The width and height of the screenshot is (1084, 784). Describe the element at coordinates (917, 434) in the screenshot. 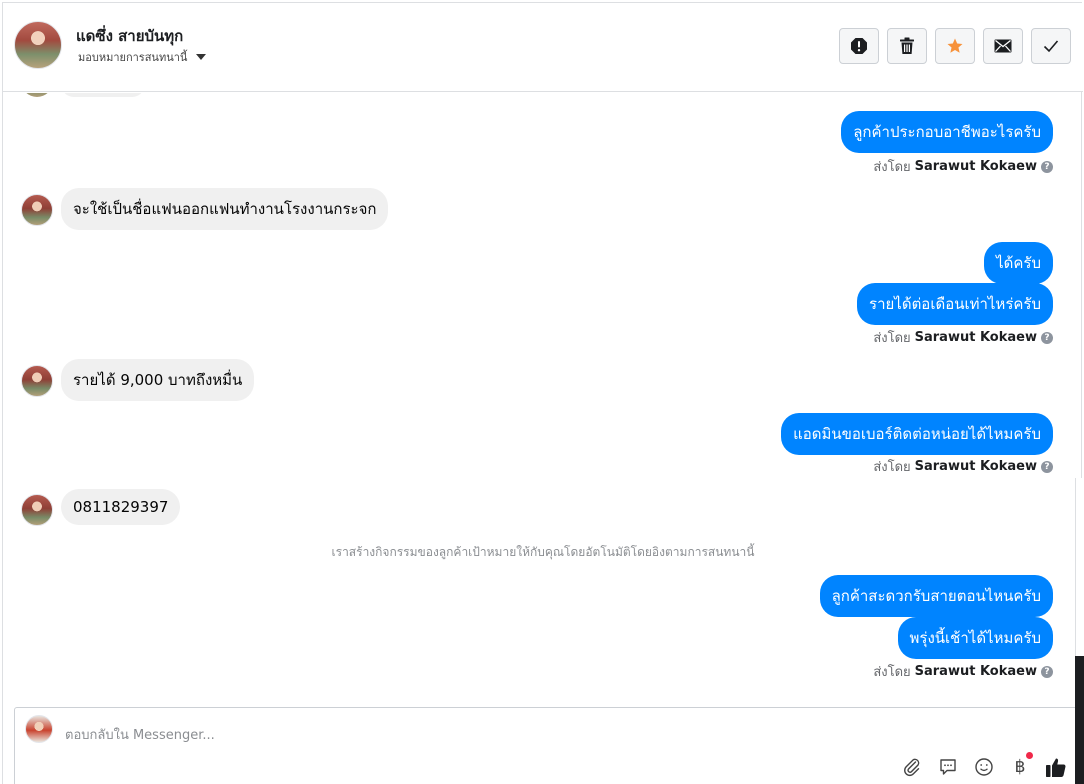

I see `outgoing-message-bubble: แอดมินขอเบอร์ติดต่อหน่อยได้ไหมครับ` at that location.